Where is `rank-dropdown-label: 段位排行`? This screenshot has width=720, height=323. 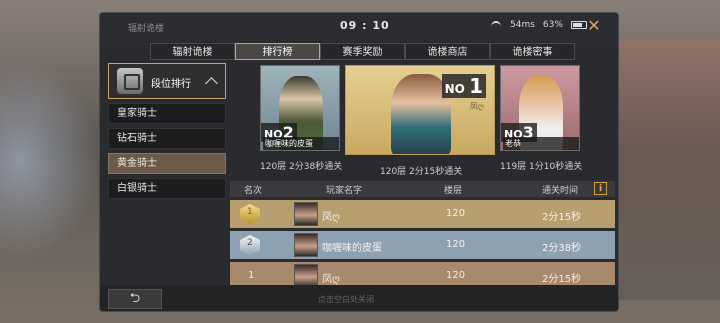 rank-dropdown-label: 段位排行 is located at coordinates (171, 84).